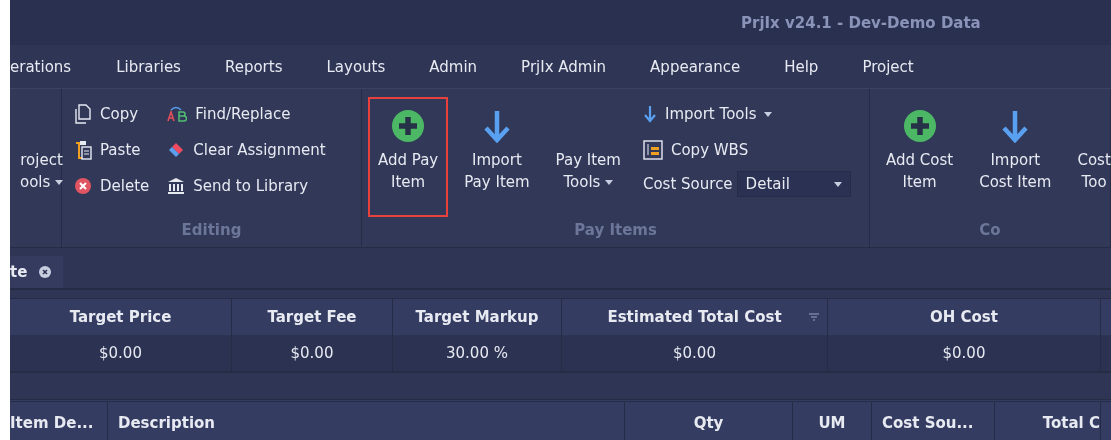  I want to click on close-icon, so click(45, 272).